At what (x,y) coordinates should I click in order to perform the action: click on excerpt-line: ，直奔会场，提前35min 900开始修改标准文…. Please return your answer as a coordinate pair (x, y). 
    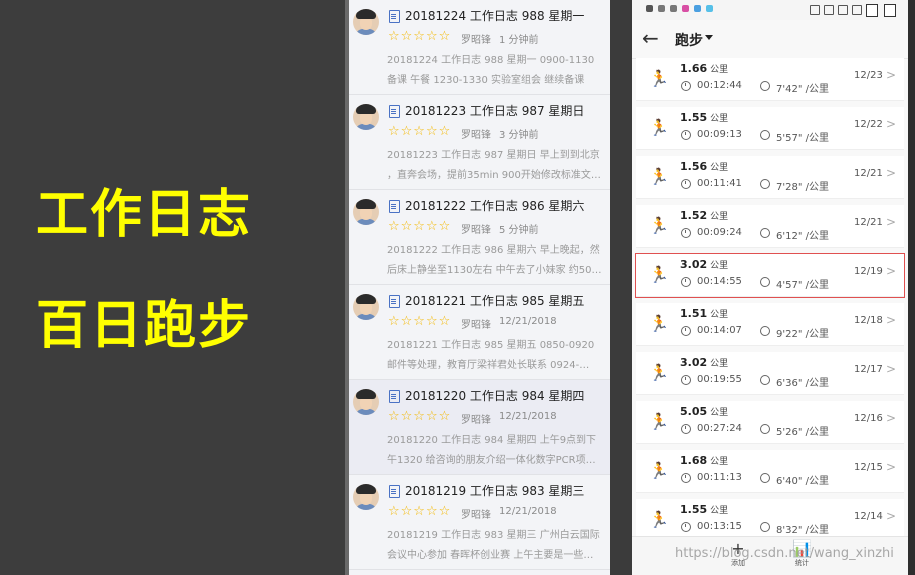
    Looking at the image, I should click on (494, 175).